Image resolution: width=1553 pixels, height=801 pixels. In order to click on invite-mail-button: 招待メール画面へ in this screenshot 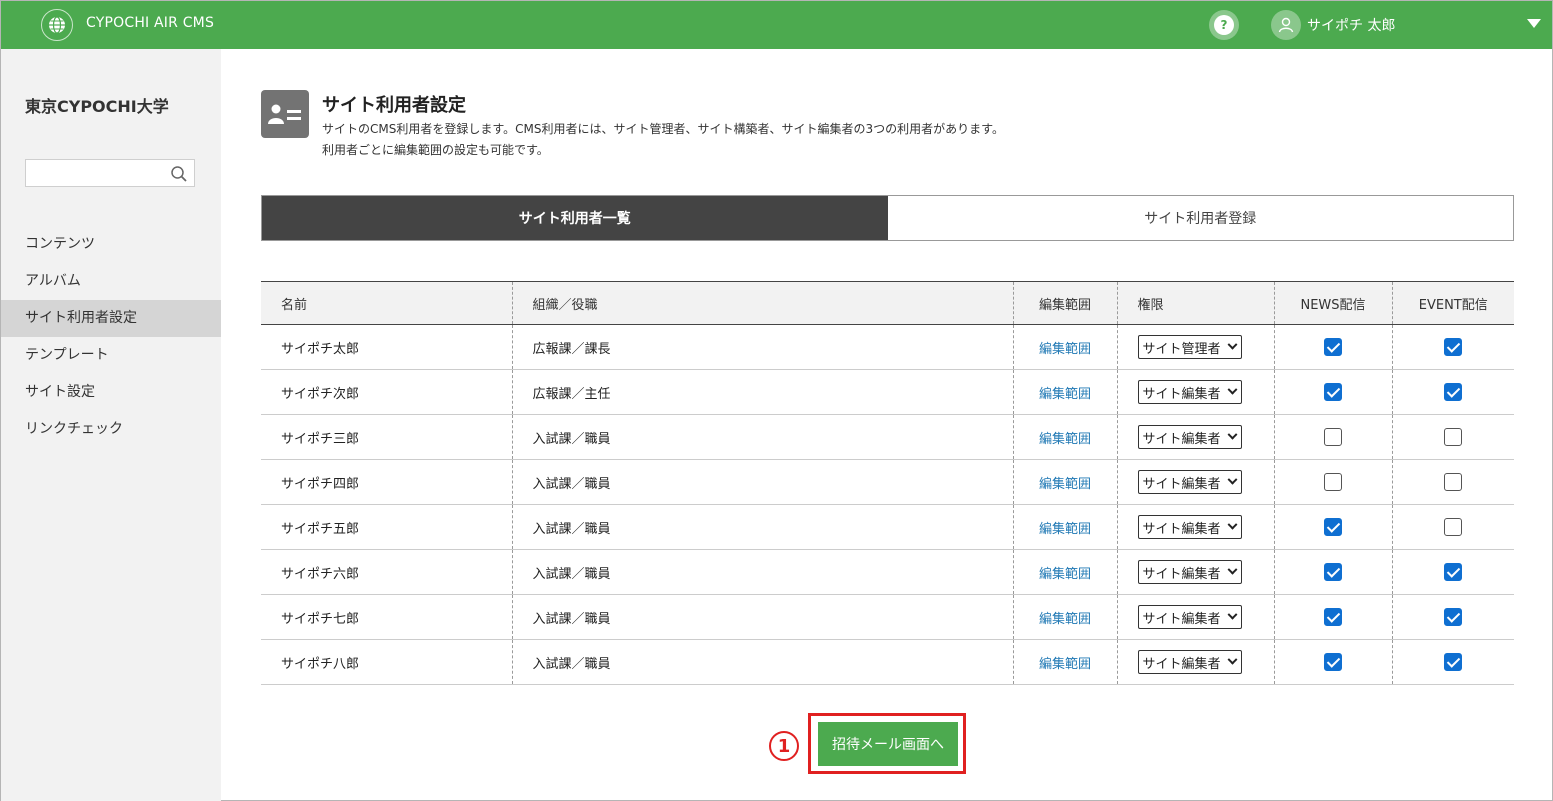, I will do `click(888, 744)`.